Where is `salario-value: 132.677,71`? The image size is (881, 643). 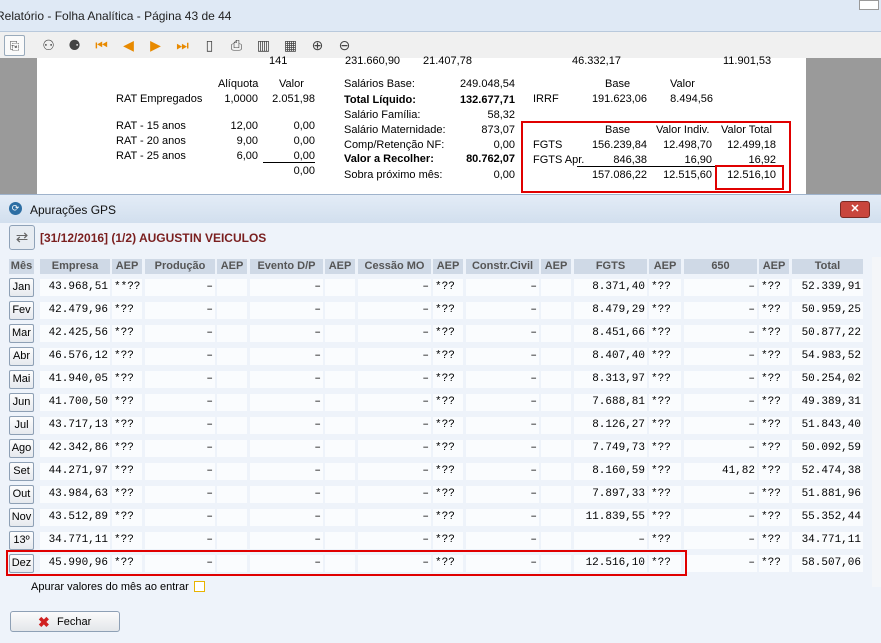
salario-value: 132.677,71 is located at coordinates (487, 100).